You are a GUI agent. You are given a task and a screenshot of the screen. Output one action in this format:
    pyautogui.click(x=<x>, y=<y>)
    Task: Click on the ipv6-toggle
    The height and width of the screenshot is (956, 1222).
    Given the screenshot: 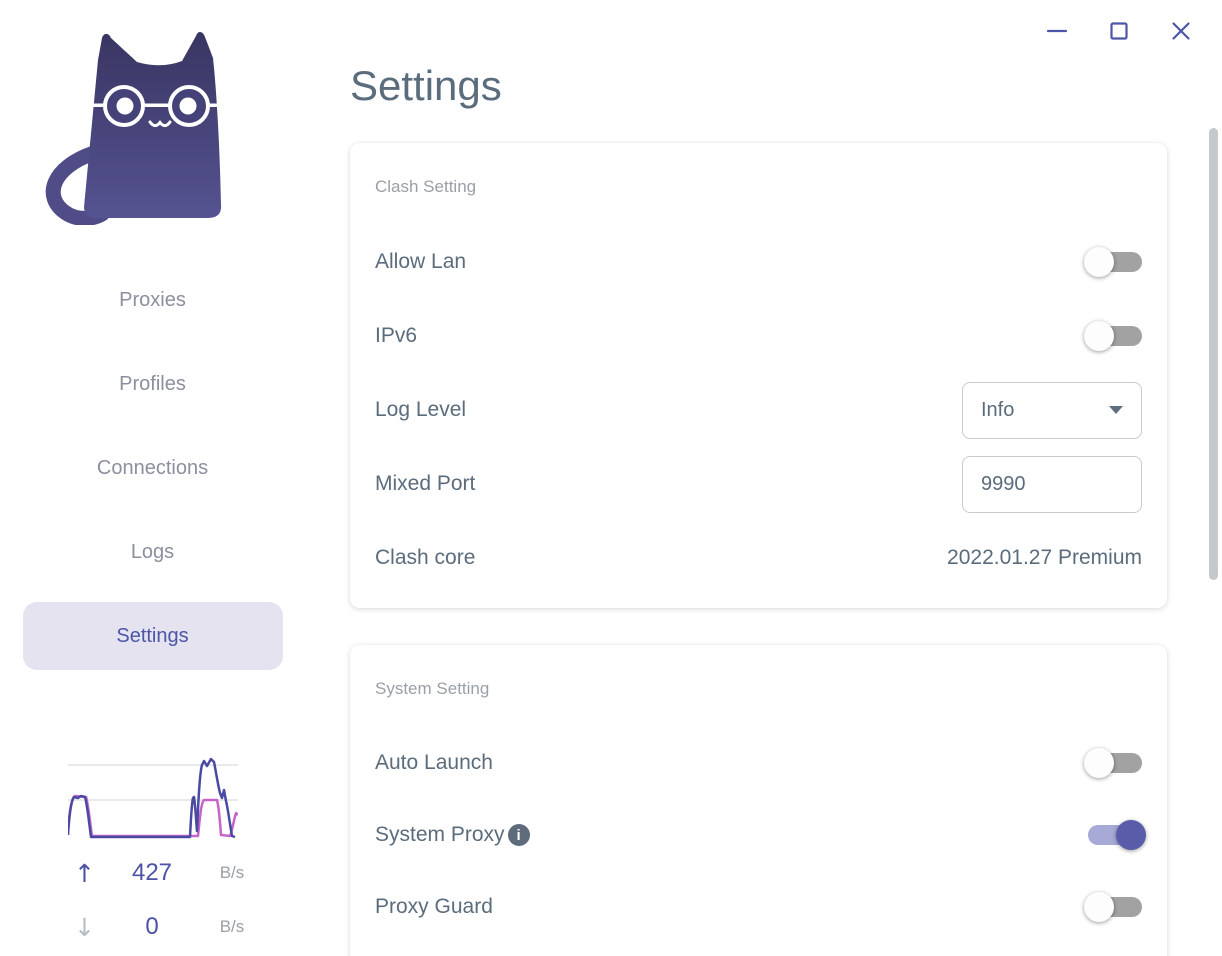 What is the action you would take?
    pyautogui.click(x=1113, y=336)
    